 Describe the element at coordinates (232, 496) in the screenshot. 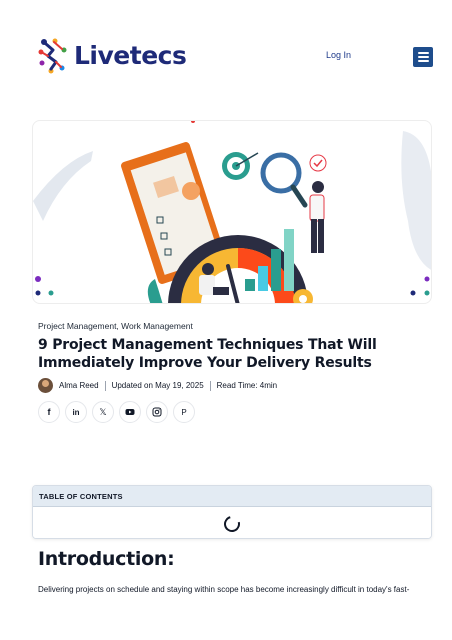

I see `toc-heading: TABLE OF CONTENTS` at that location.